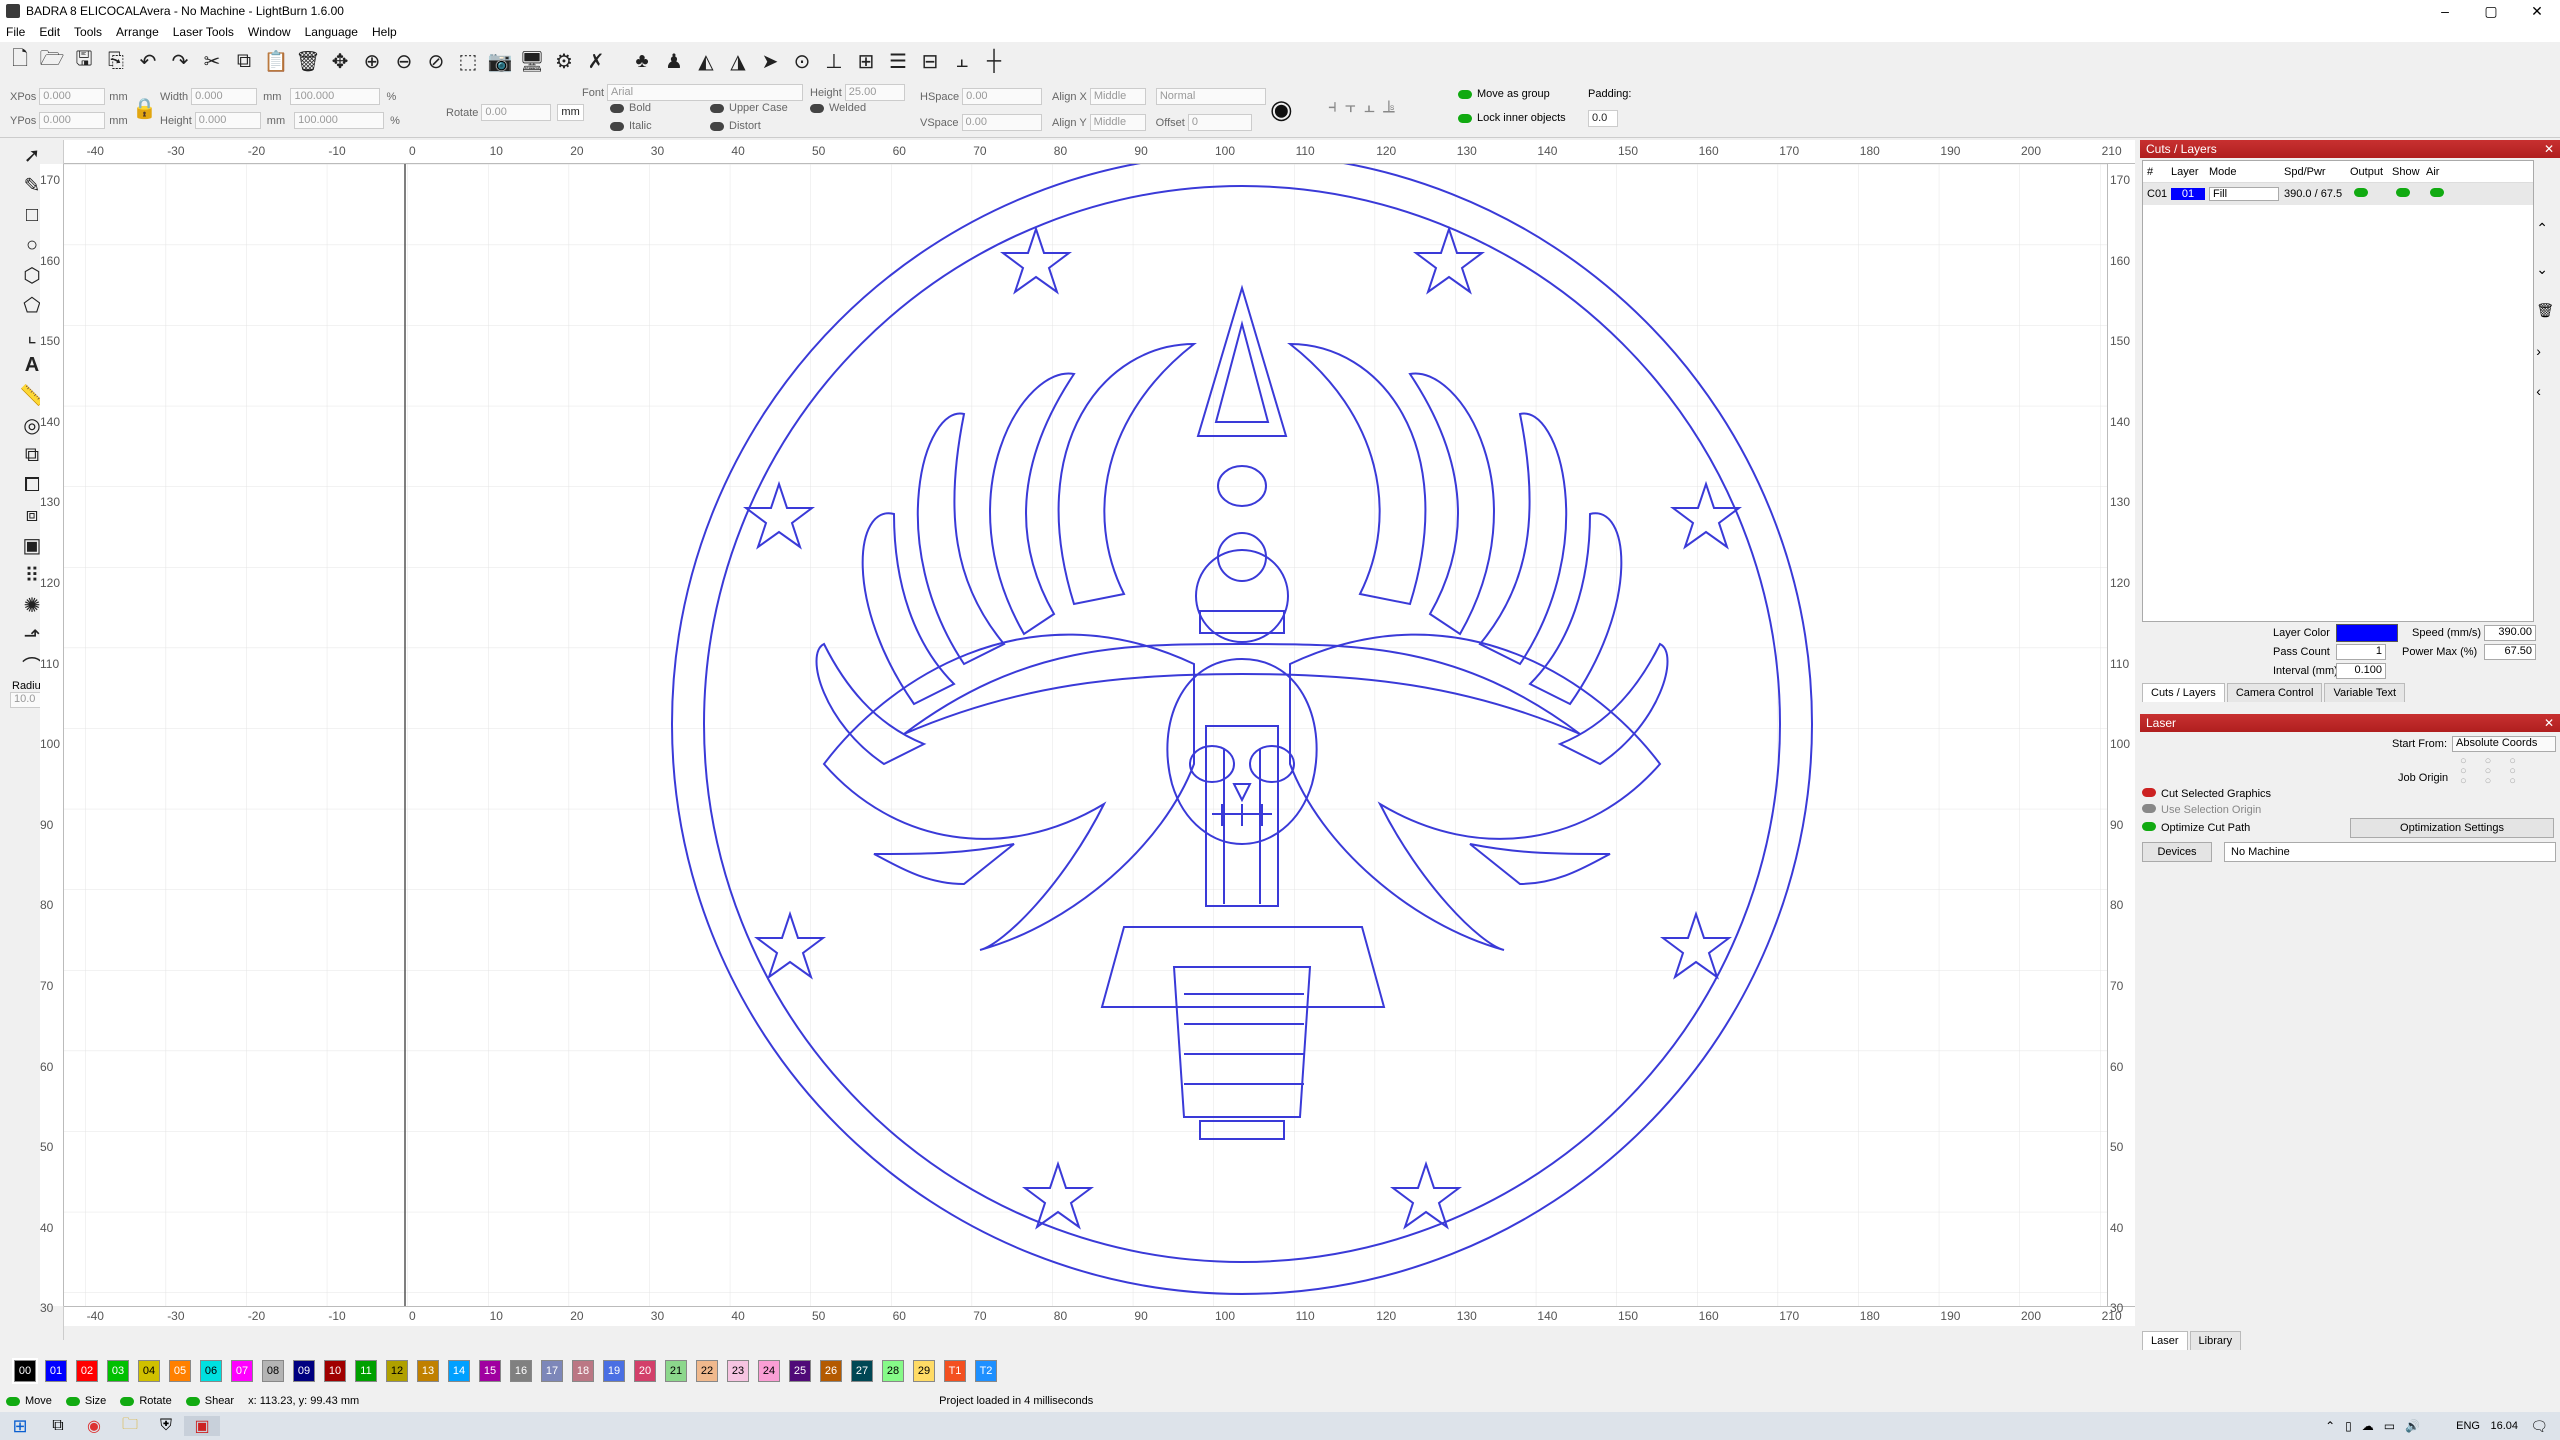 This screenshot has width=2560, height=1440. I want to click on palette-color-T1: T1, so click(955, 1371).